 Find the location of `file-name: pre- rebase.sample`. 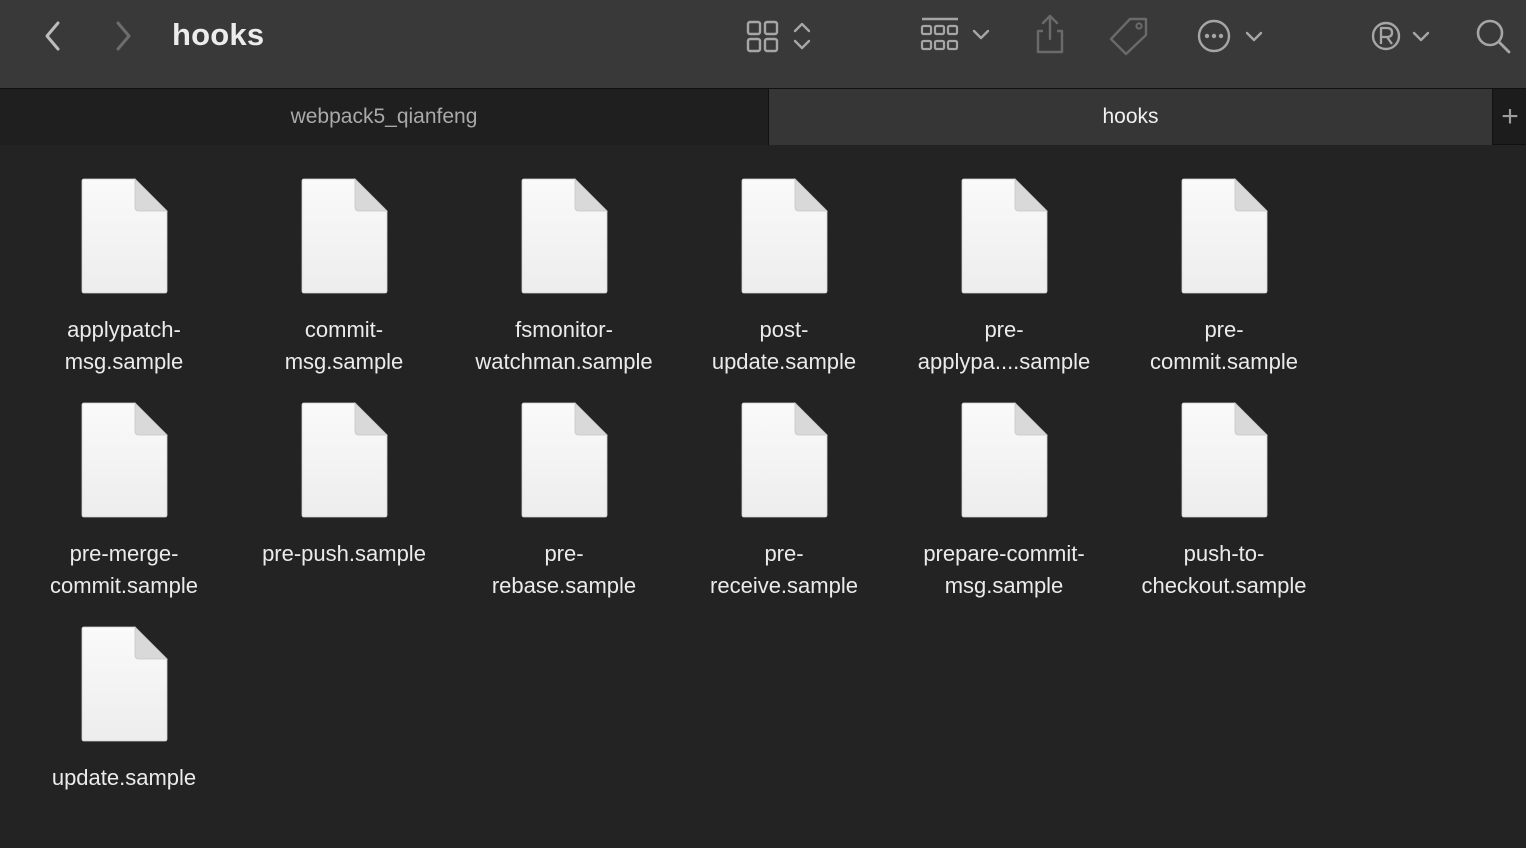

file-name: pre- rebase.sample is located at coordinates (564, 569).